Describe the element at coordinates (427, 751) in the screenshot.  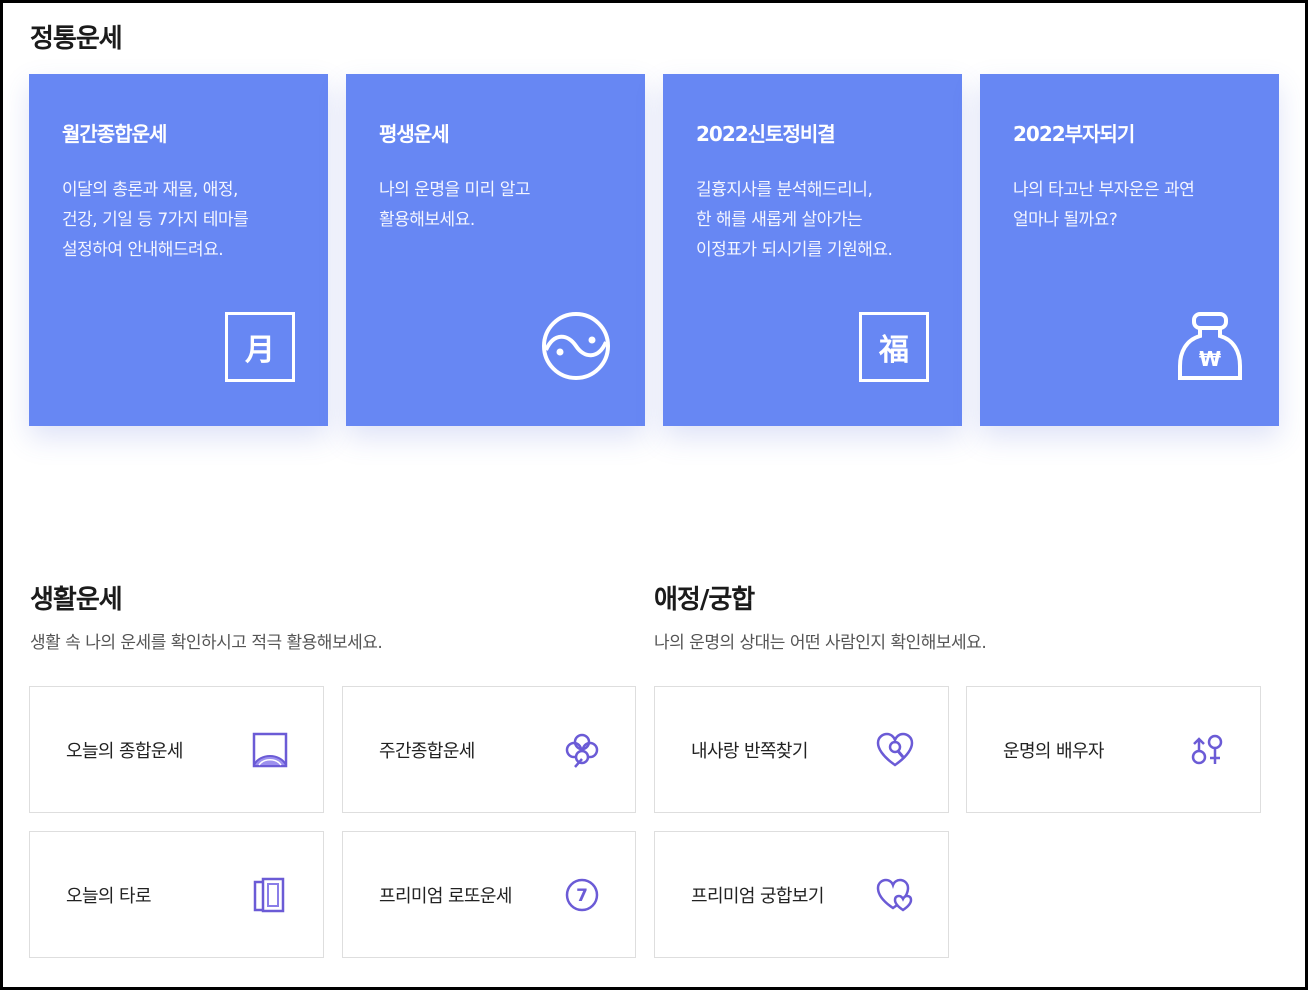
I see `tile-label: 주간종합운세` at that location.